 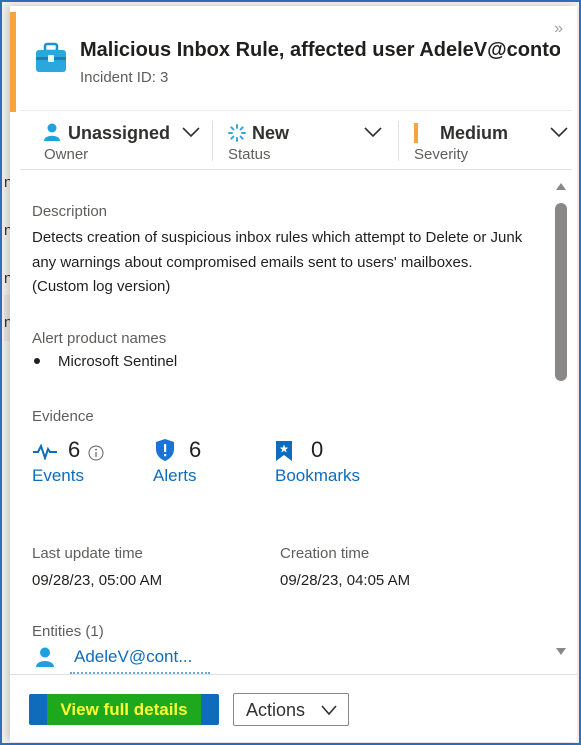 I want to click on status-dropdown: New Status, so click(x=306, y=140).